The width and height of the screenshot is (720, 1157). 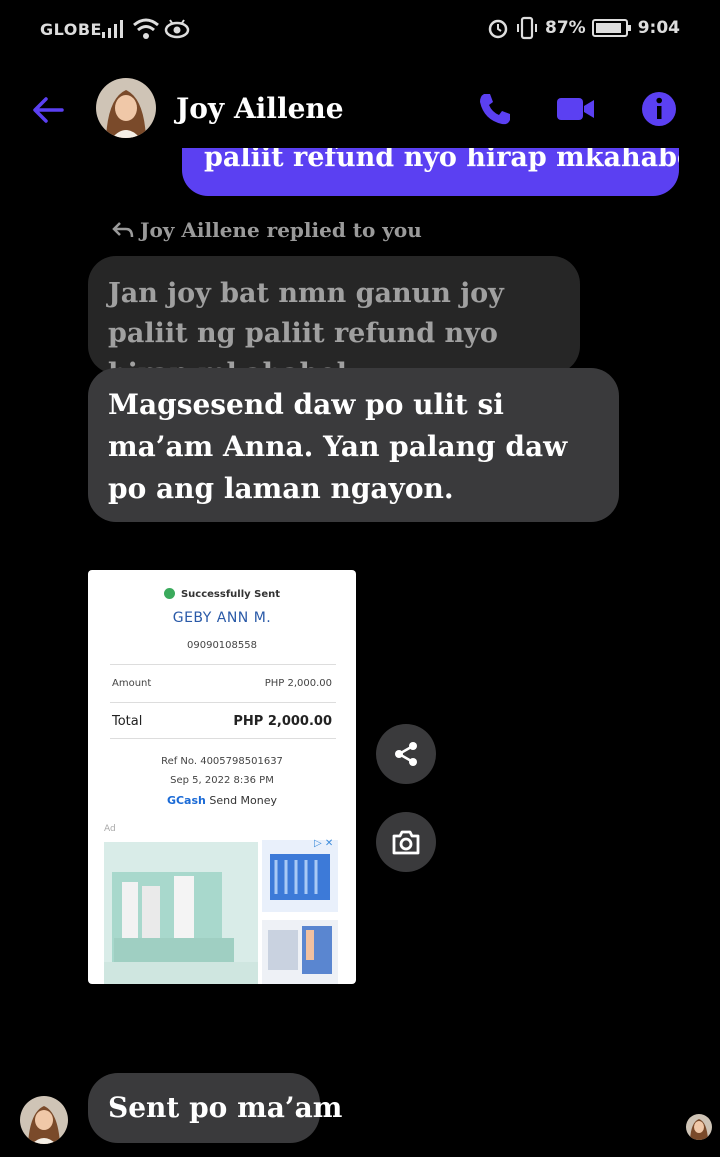 I want to click on battery-icon, so click(x=611, y=28).